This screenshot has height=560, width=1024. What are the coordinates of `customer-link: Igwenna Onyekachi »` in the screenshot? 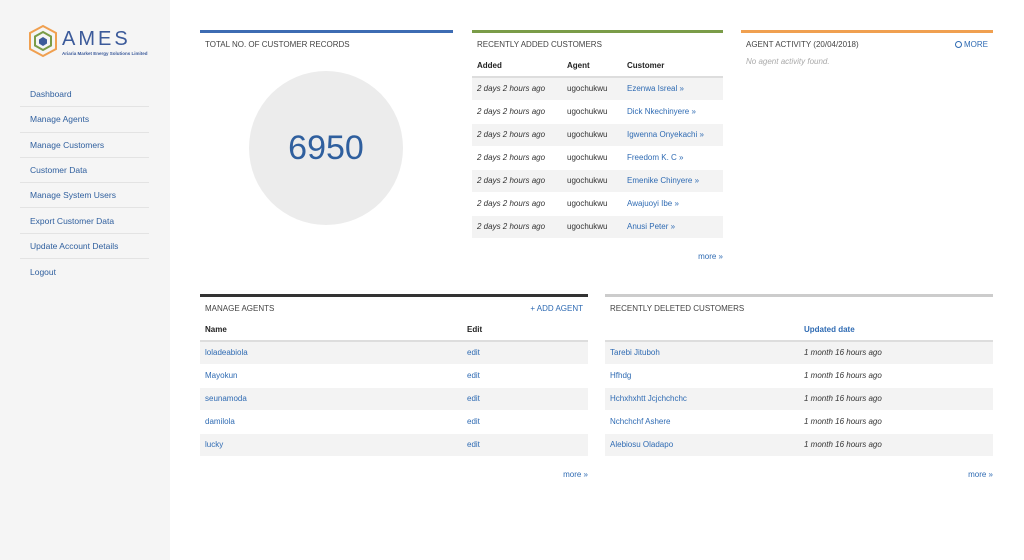 It's located at (665, 134).